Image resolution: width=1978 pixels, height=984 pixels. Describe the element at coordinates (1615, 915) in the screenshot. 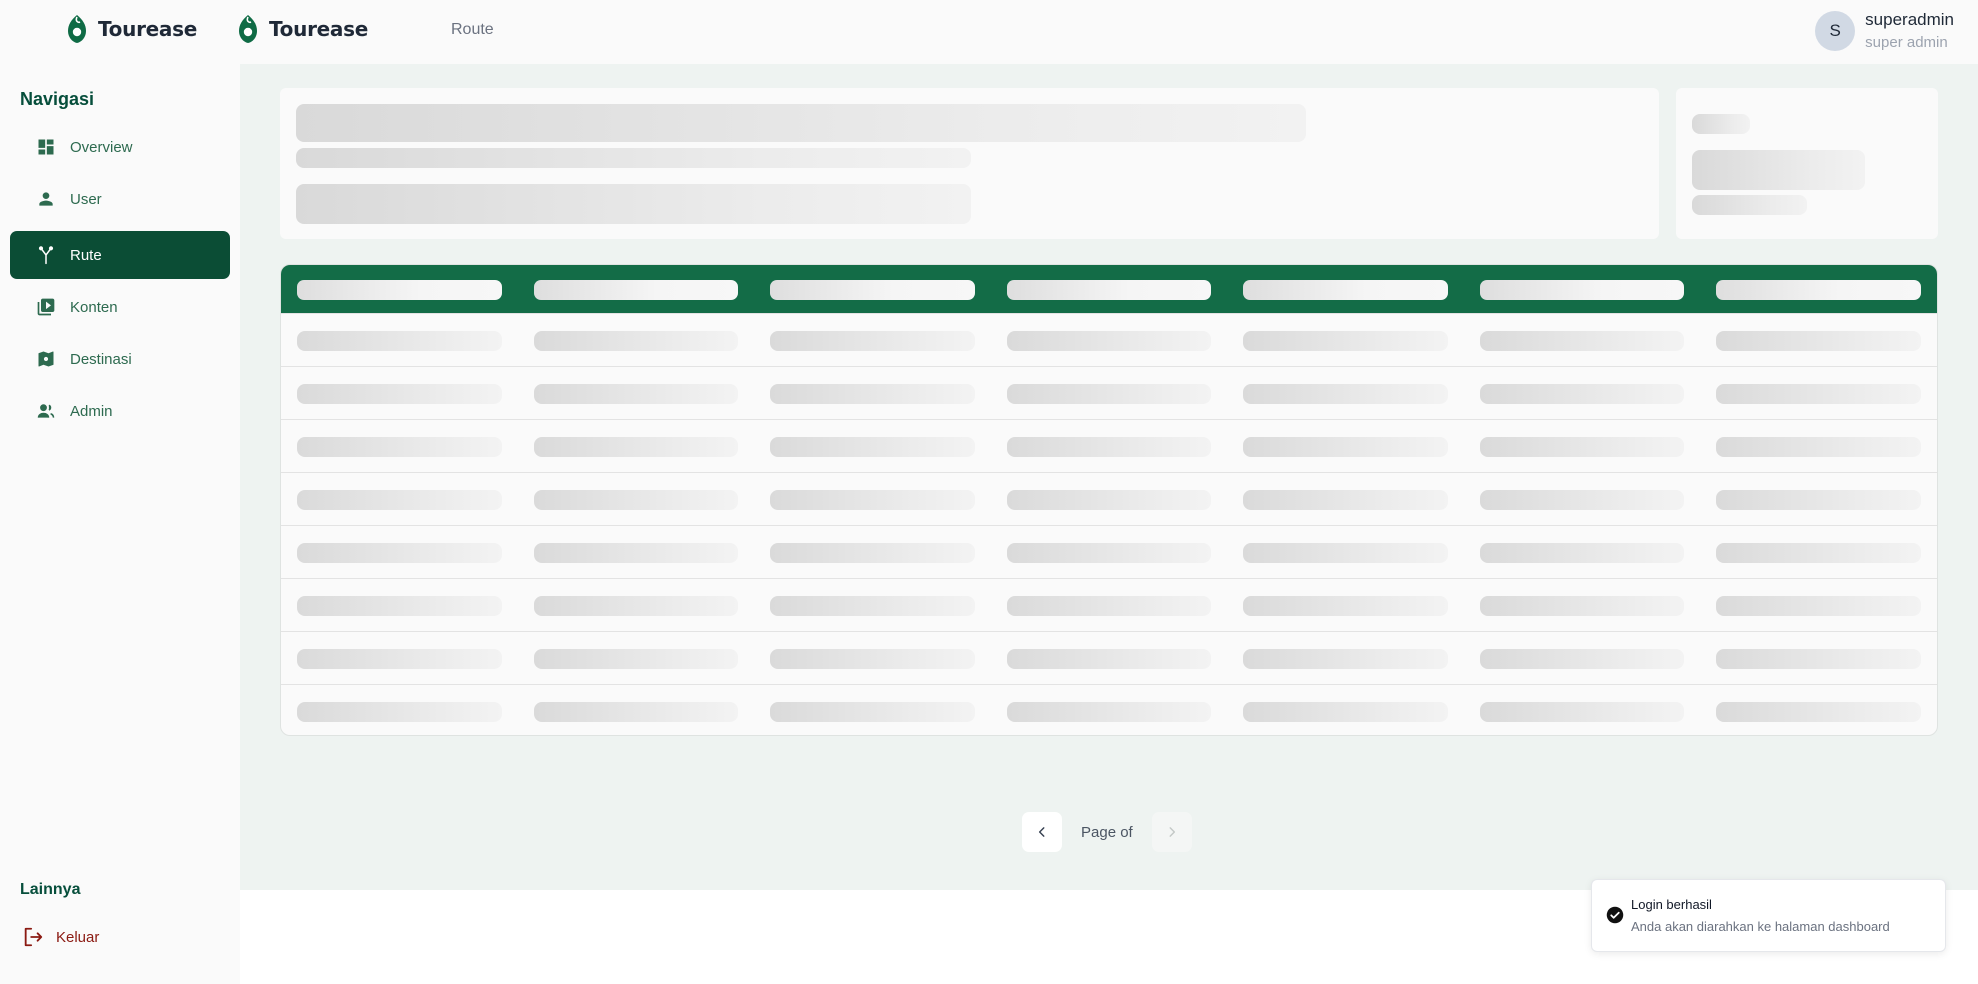

I see `check-circle-icon` at that location.